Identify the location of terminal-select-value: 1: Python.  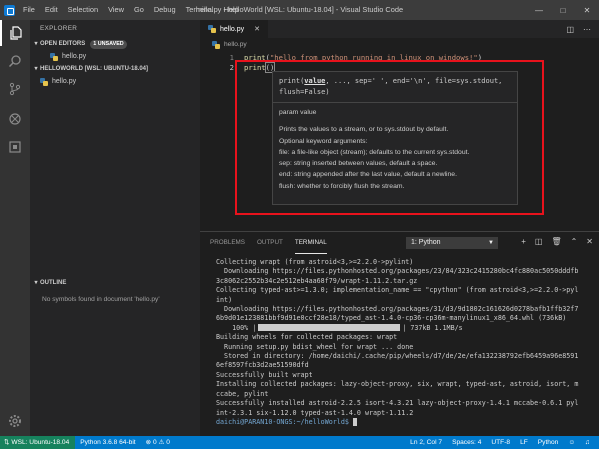
(426, 242).